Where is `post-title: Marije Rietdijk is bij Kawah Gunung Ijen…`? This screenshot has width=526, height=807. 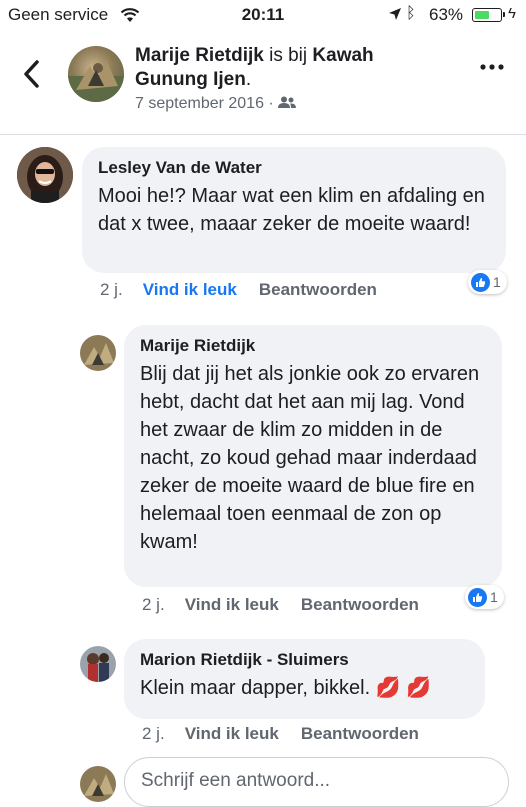
post-title: Marije Rietdijk is bij Kawah Gunung Ijen… is located at coordinates (254, 67).